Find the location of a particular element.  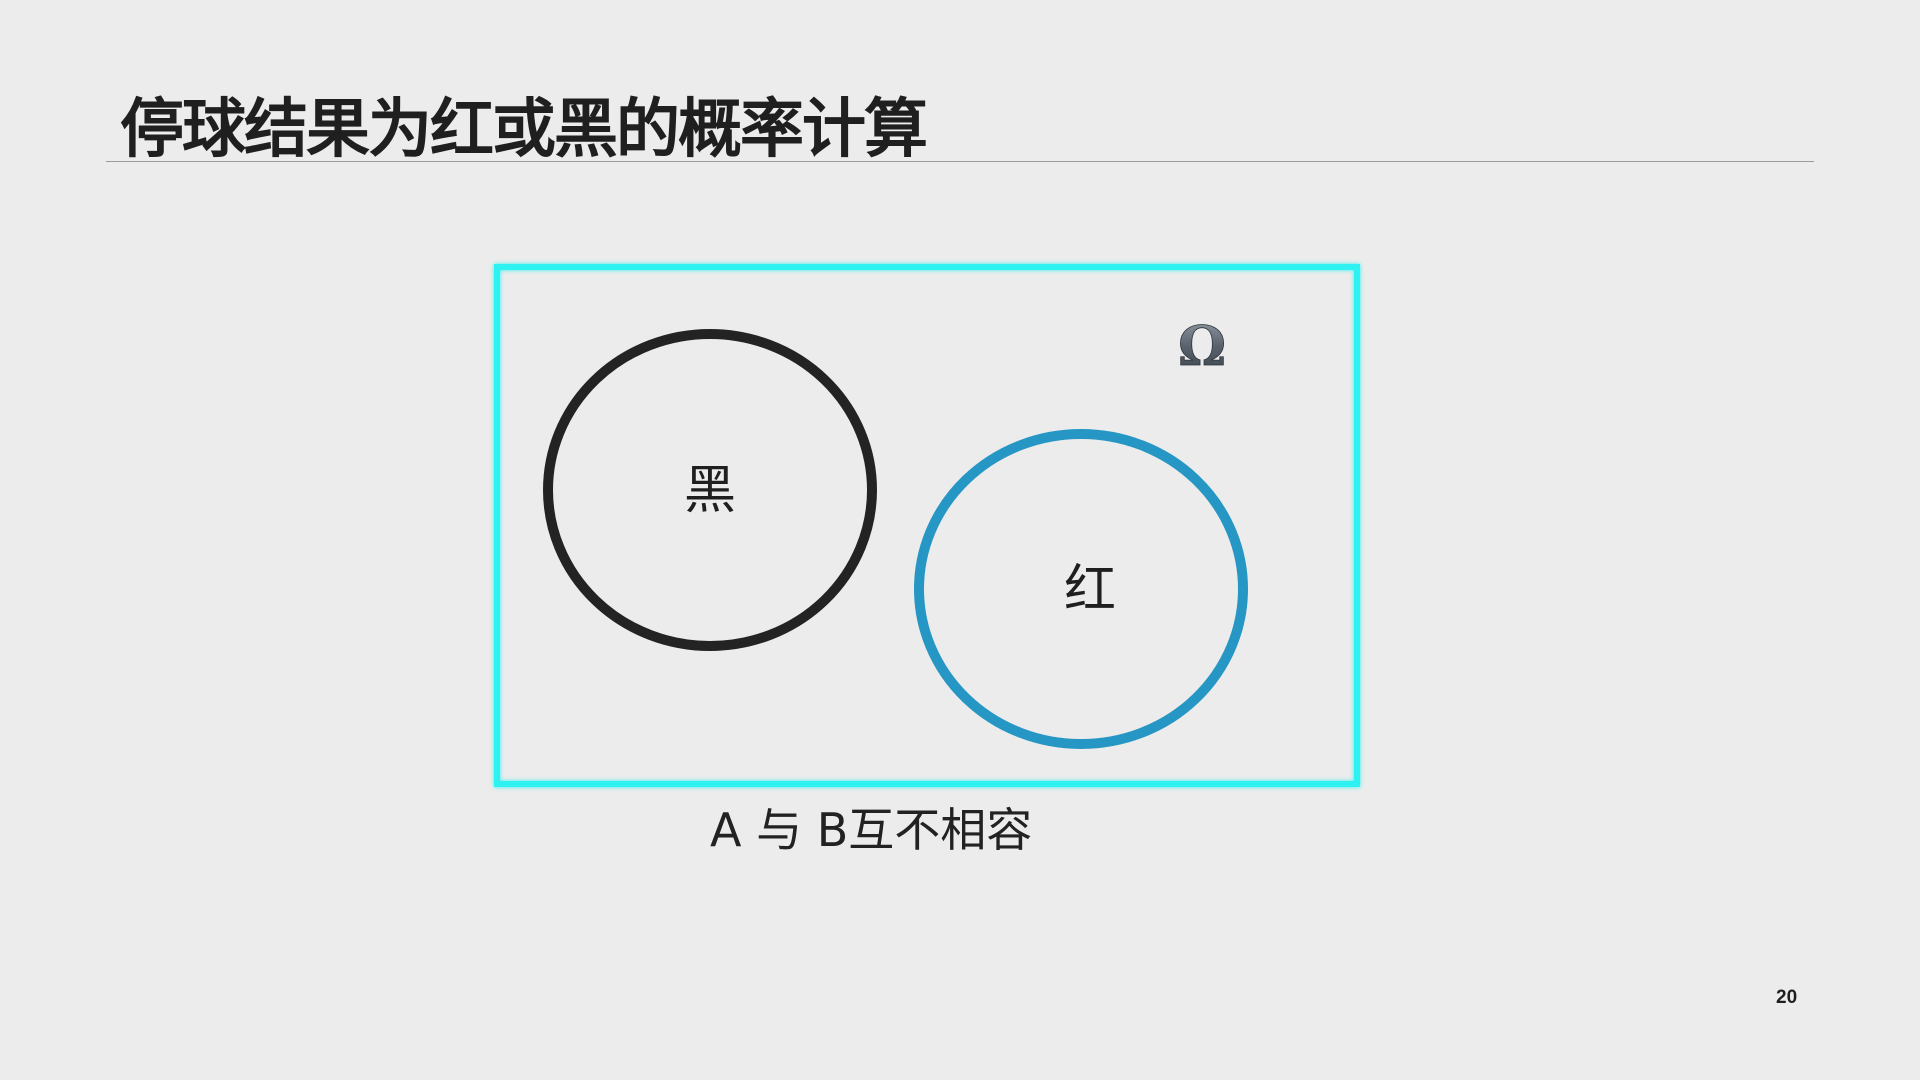

caption-and: 与 is located at coordinates (779, 830).